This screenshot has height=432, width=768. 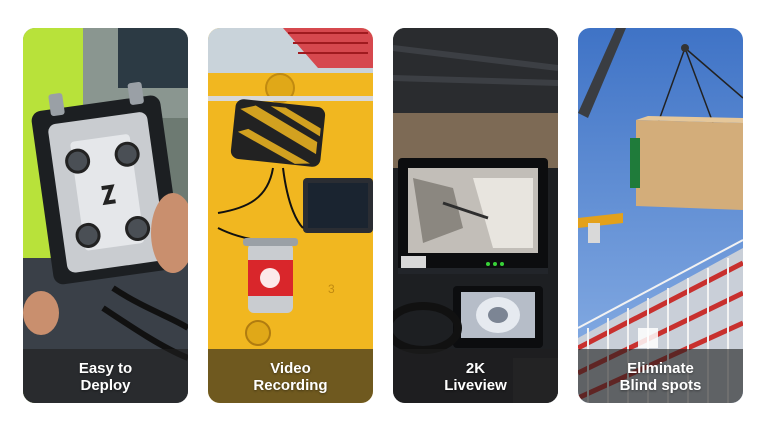 I want to click on card-caption: Video Recording, so click(x=290, y=377).